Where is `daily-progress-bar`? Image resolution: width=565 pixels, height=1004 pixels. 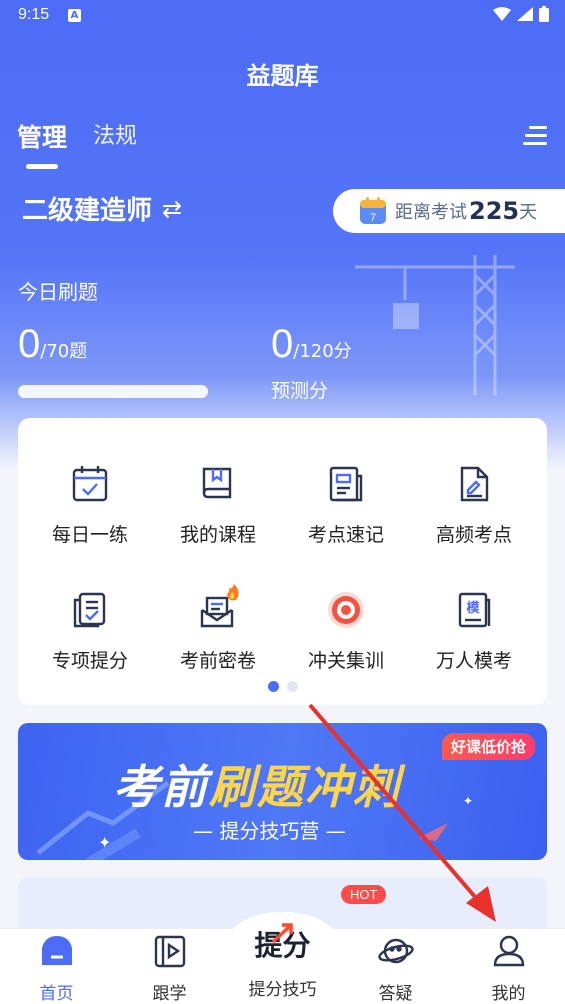 daily-progress-bar is located at coordinates (113, 391).